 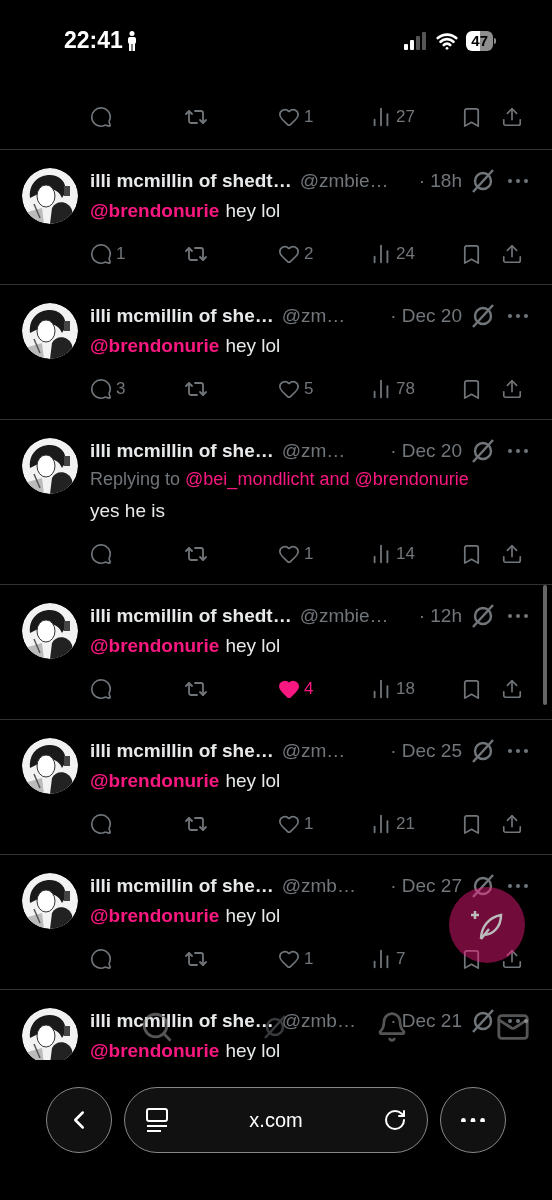 I want to click on views-count: 18, so click(x=405, y=689).